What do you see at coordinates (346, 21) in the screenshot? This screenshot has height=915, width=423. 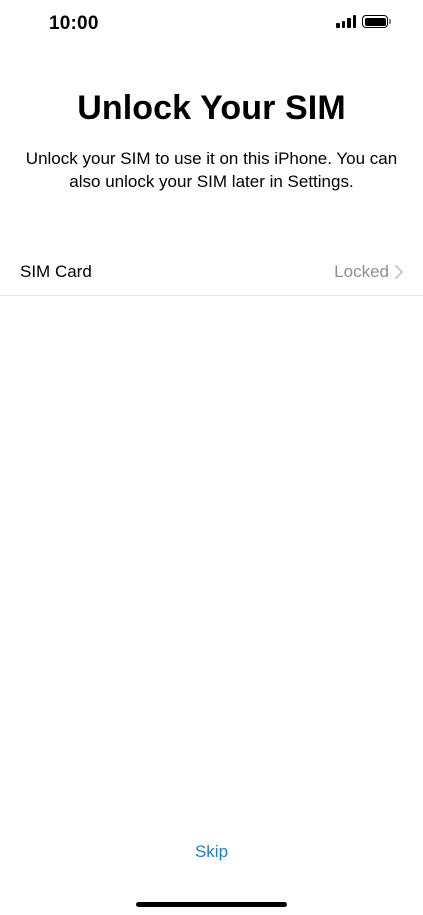 I see `cellular-signal-icon` at bounding box center [346, 21].